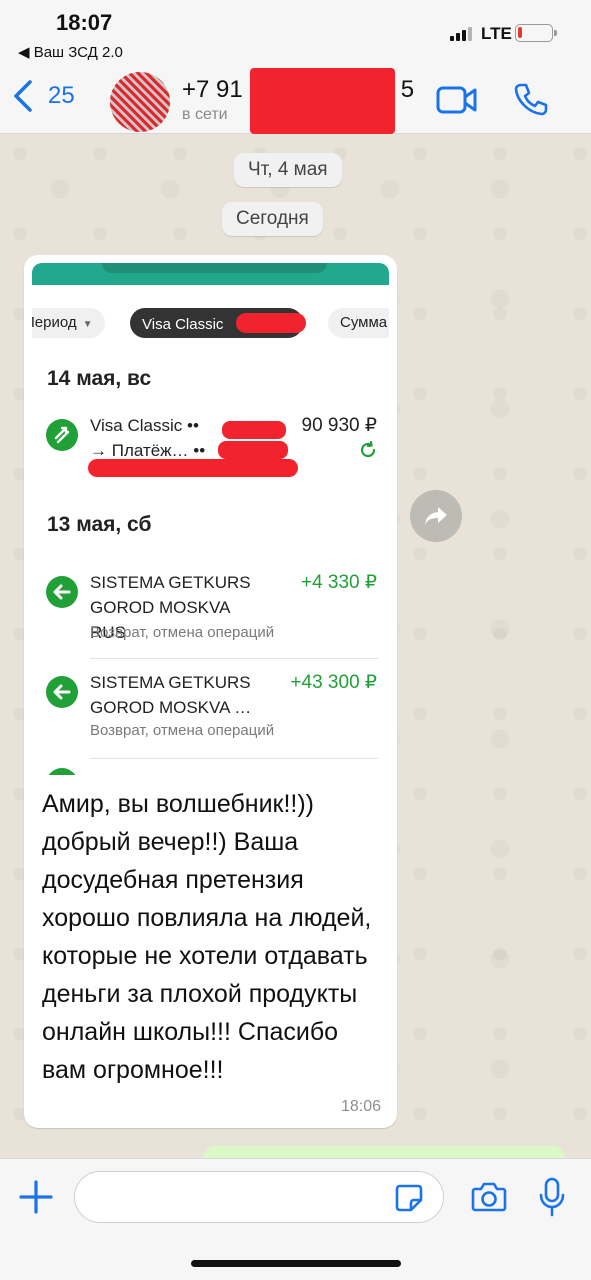 This screenshot has width=591, height=1280. Describe the element at coordinates (496, 33) in the screenshot. I see `network-type: LTE` at that location.